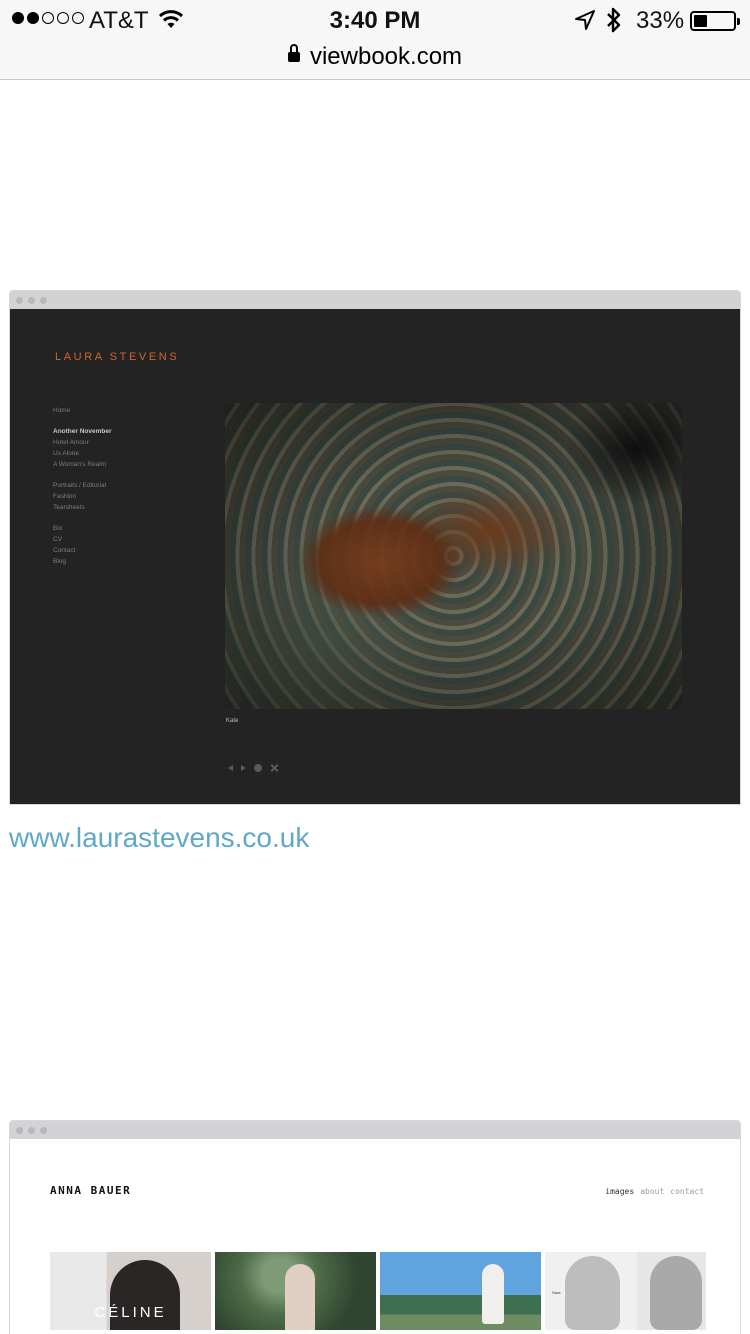 This screenshot has height=1334, width=750. Describe the element at coordinates (258, 768) in the screenshot. I see `play-icon` at that location.